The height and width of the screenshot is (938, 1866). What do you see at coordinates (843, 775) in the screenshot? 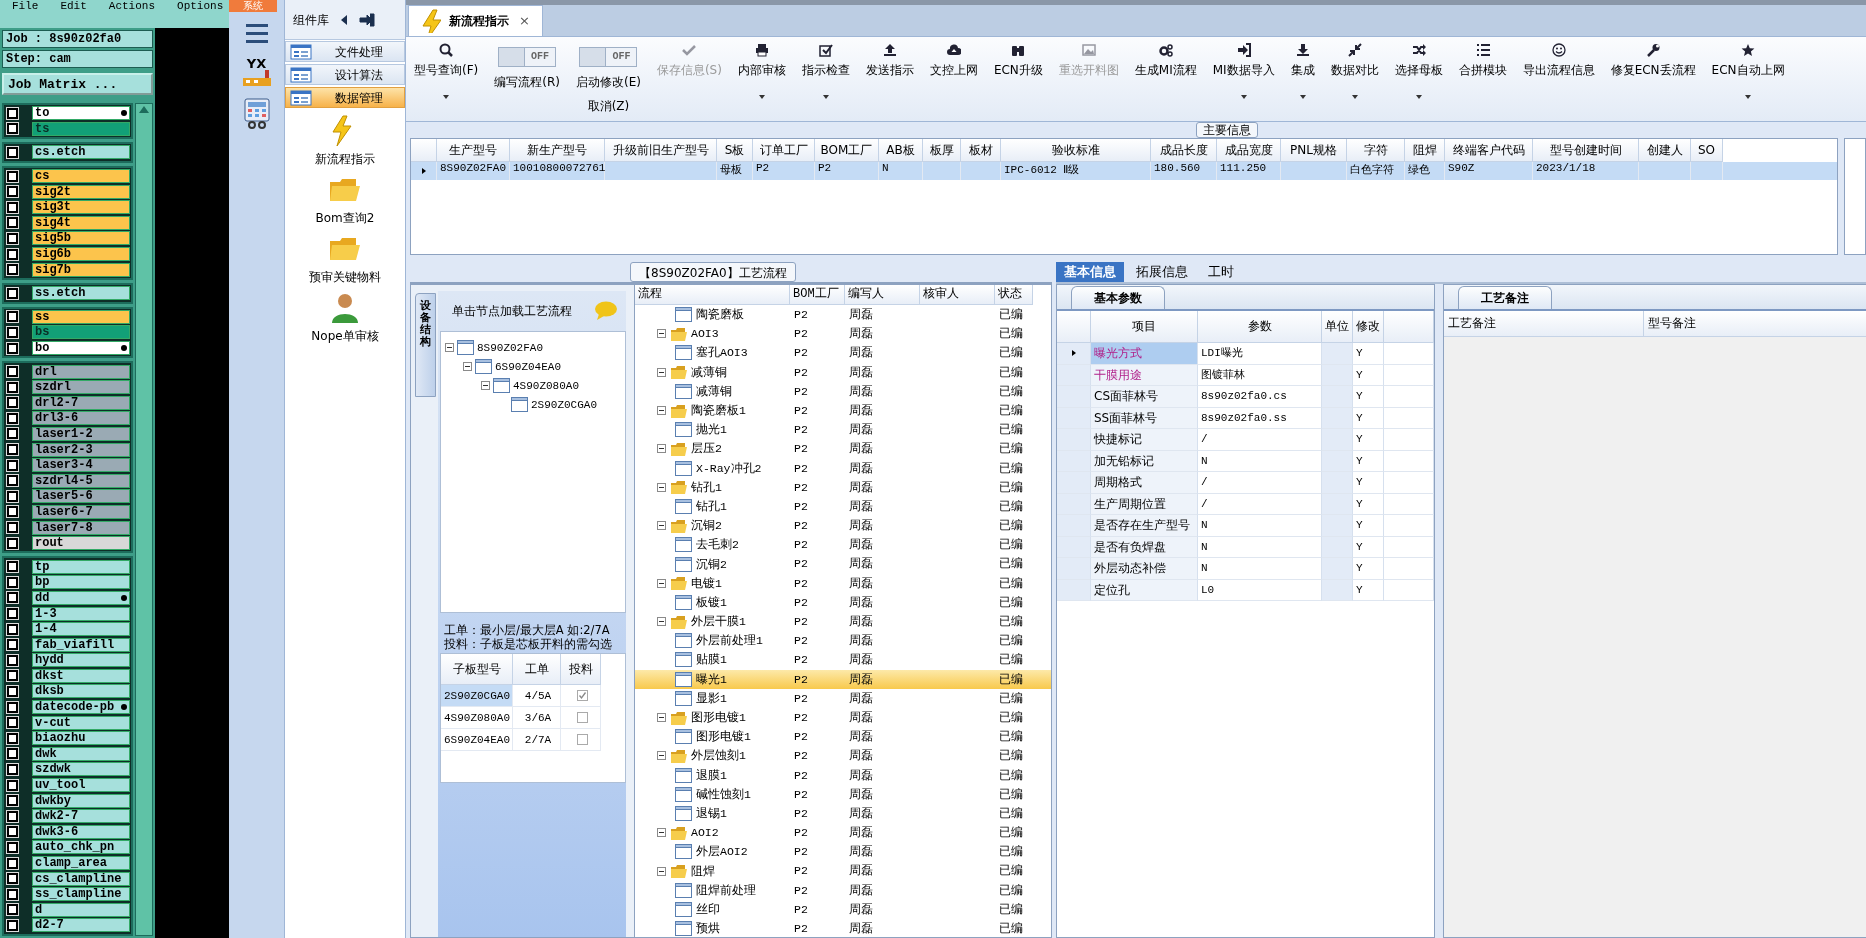
I see `grid-row: 退膜1 P2 周磊 已编` at bounding box center [843, 775].